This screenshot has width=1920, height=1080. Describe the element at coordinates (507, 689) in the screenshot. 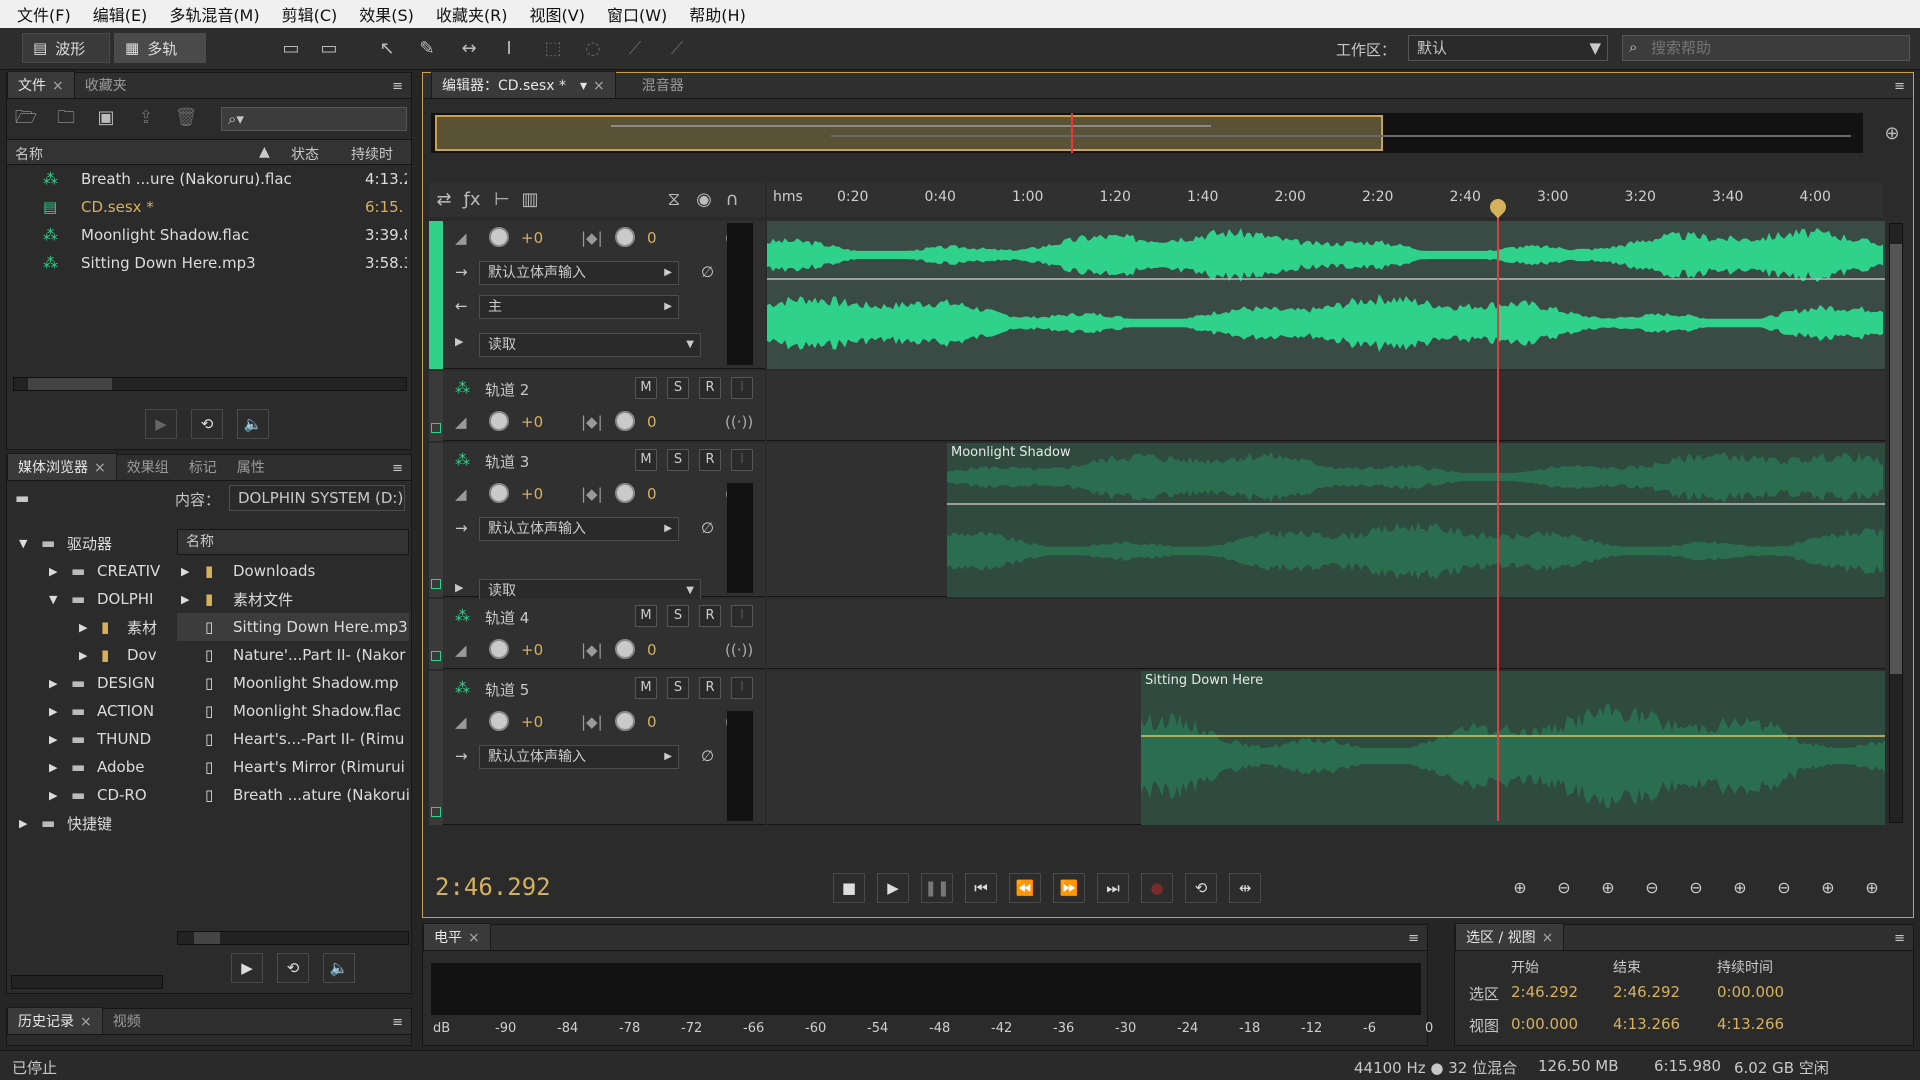

I see `track-name: 轨道 5` at that location.